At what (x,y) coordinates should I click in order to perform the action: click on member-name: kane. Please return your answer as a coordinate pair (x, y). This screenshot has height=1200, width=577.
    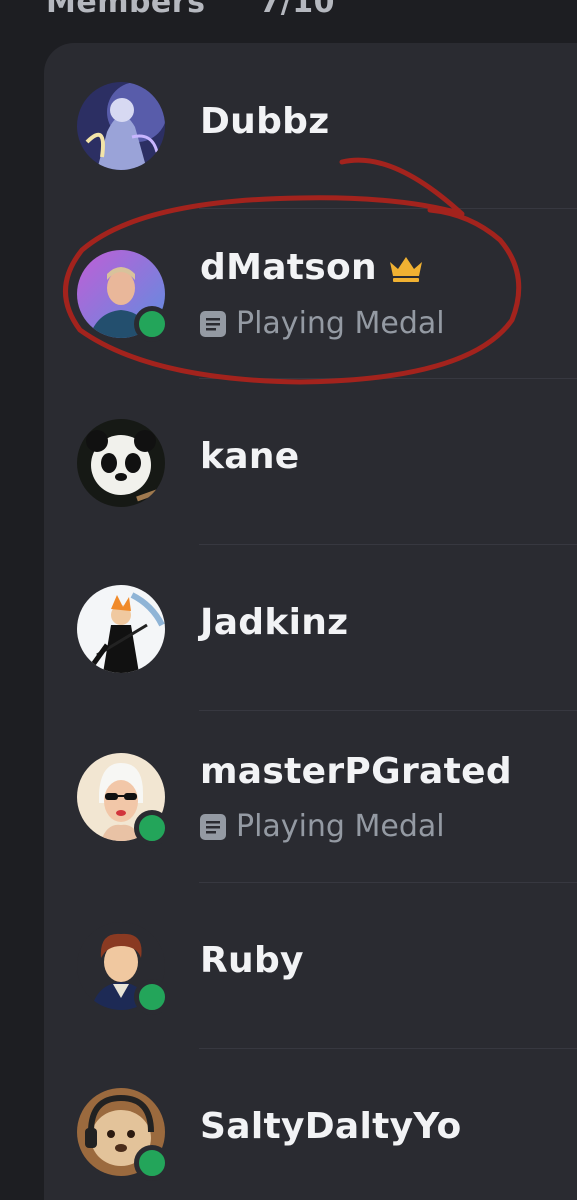
    Looking at the image, I should click on (250, 456).